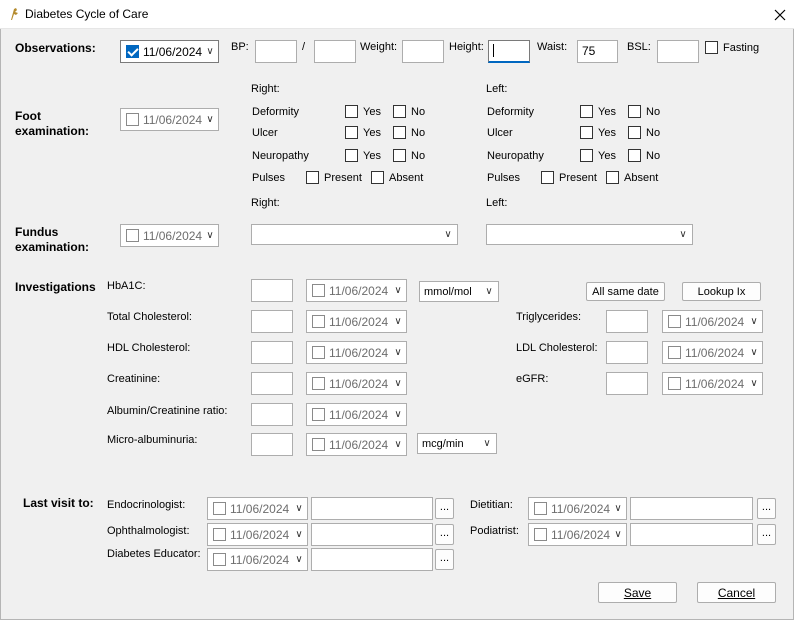 The width and height of the screenshot is (794, 620). Describe the element at coordinates (736, 592) in the screenshot. I see `cancel-button: Cancel` at that location.